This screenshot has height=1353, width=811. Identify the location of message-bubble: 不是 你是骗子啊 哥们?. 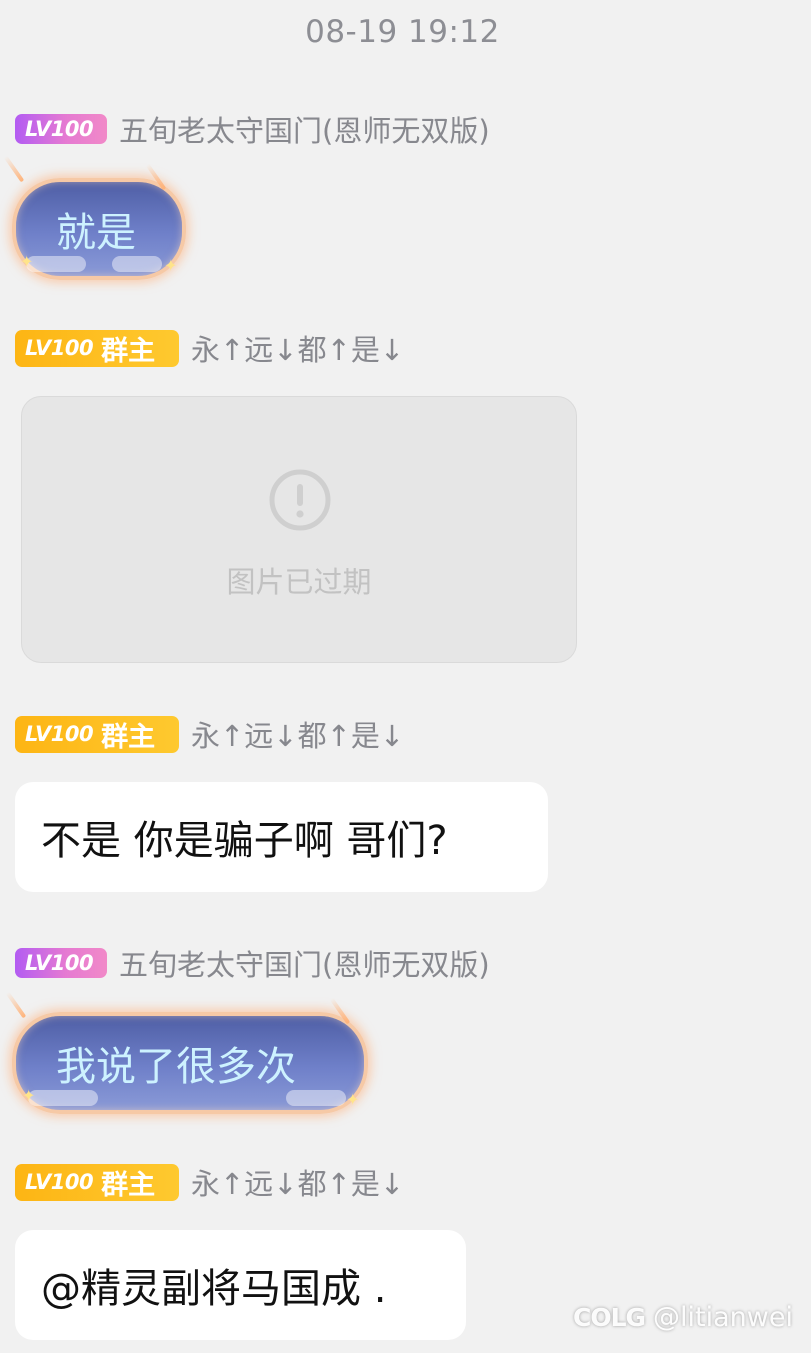
(281, 837).